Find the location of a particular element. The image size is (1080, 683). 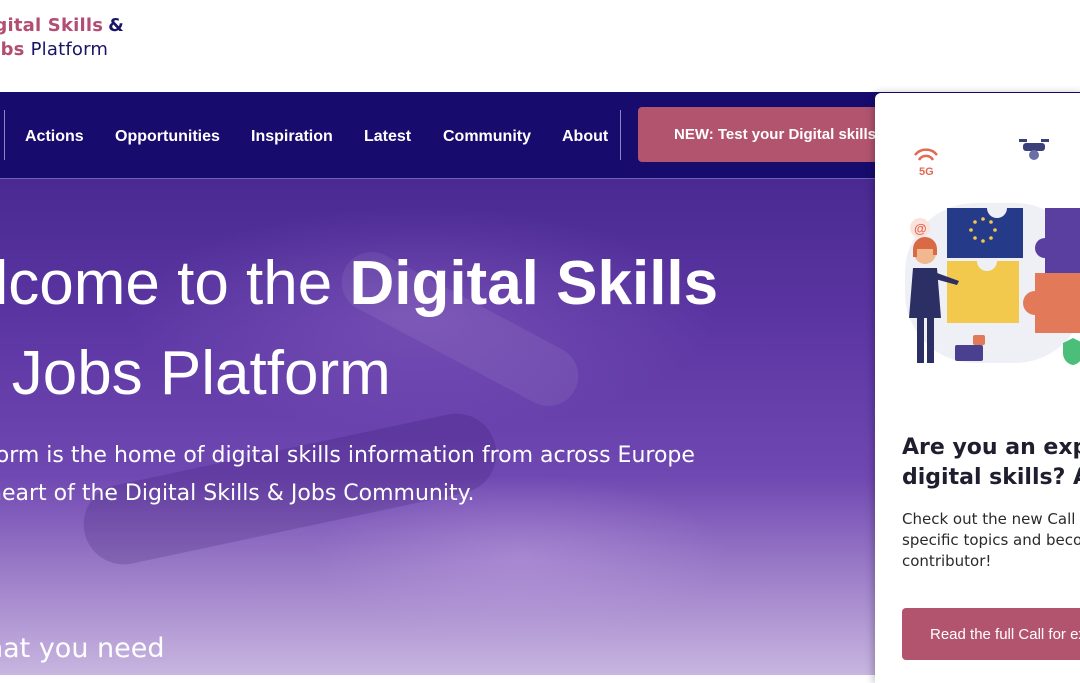

hero-title-line2: d Jobs Platform is located at coordinates (195, 373).